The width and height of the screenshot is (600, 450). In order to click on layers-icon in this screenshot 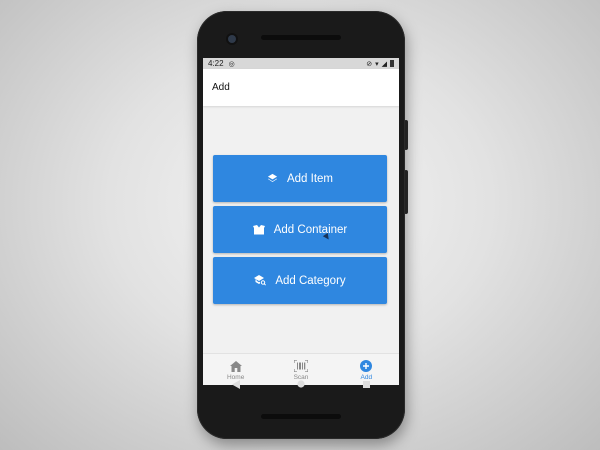, I will do `click(272, 177)`.